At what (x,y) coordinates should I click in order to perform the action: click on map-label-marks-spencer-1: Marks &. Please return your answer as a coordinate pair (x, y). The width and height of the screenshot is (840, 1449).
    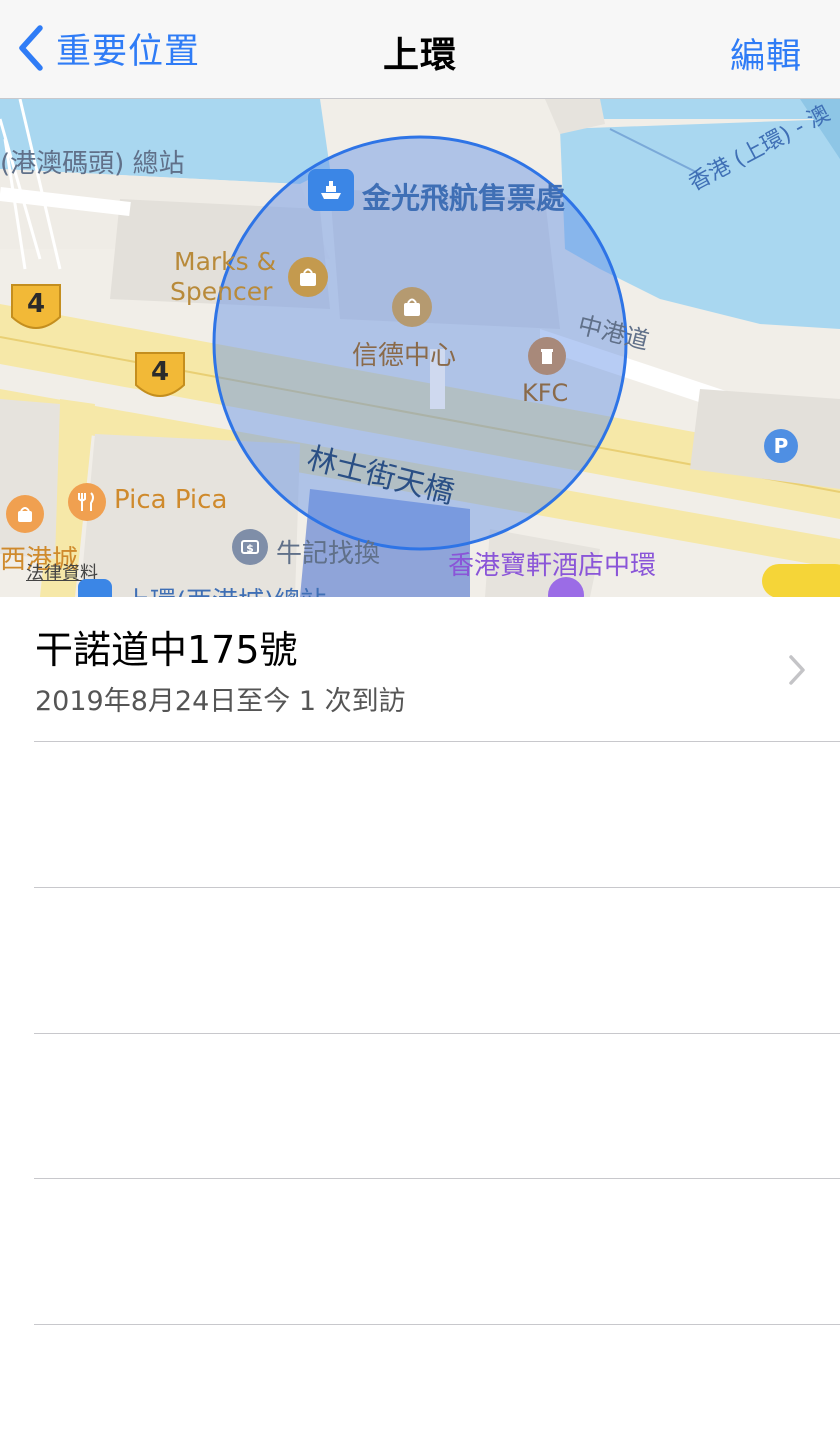
    Looking at the image, I should click on (225, 261).